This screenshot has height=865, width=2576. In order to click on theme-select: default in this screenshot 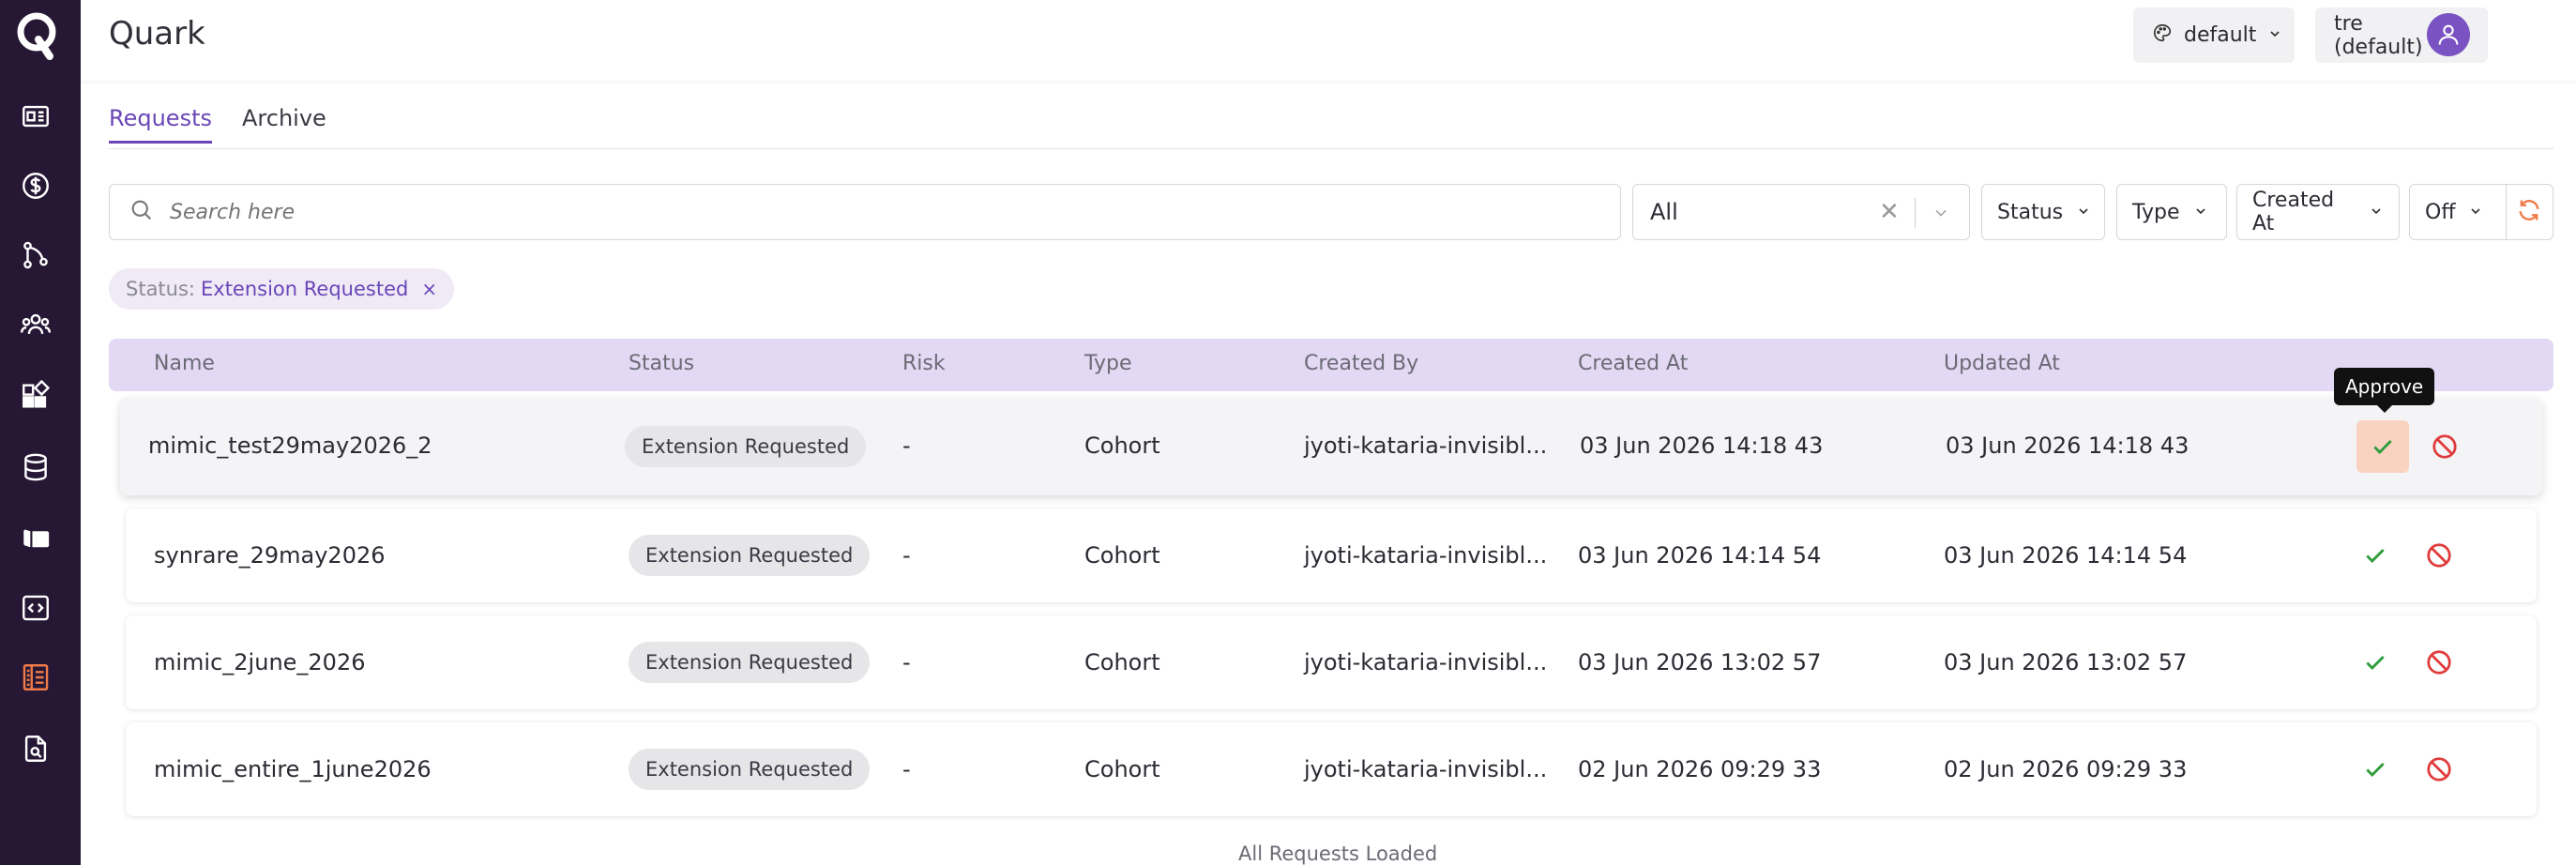, I will do `click(2214, 35)`.